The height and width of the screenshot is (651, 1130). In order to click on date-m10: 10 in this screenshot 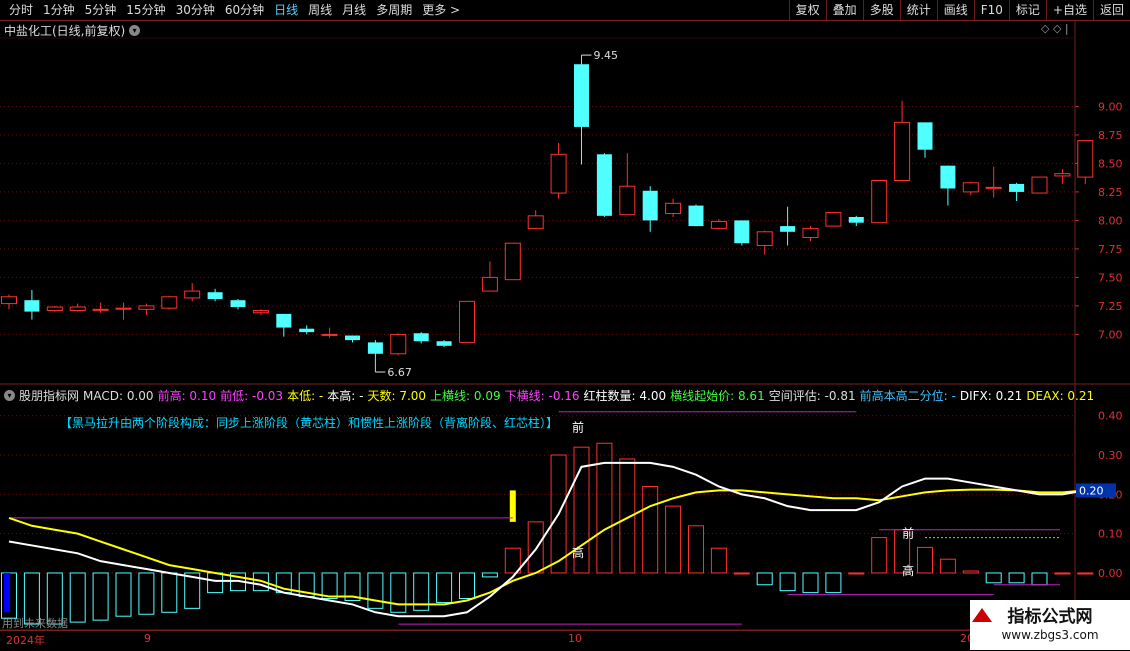, I will do `click(575, 638)`.